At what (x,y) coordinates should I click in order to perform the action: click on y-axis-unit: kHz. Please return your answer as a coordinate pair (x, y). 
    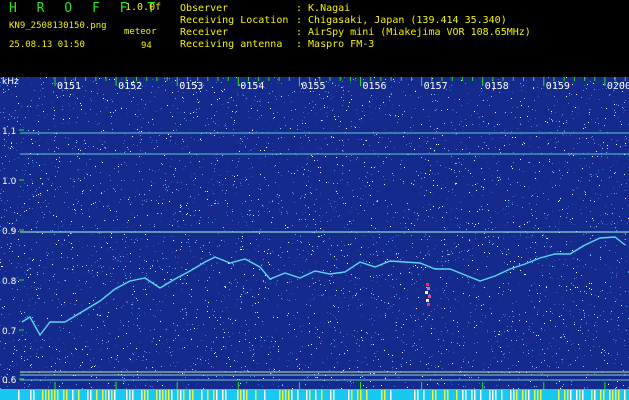
    Looking at the image, I should click on (10, 82).